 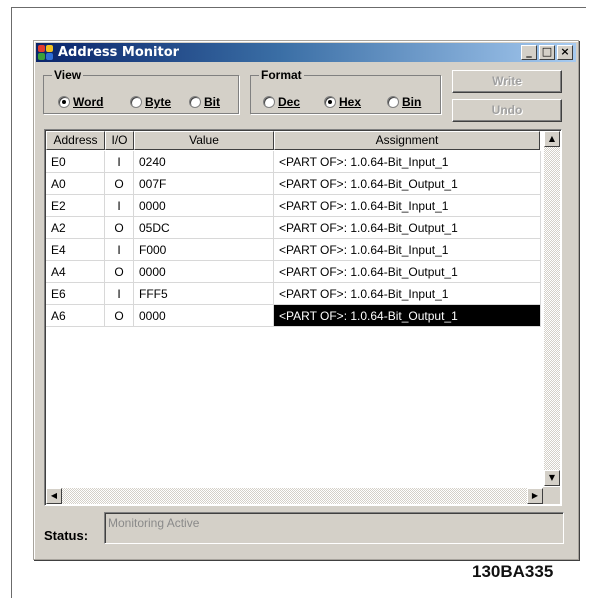 I want to click on table-row: E4 I F000 <PART OF>: 1.0.64-Bit_Input_1, so click(x=293, y=250).